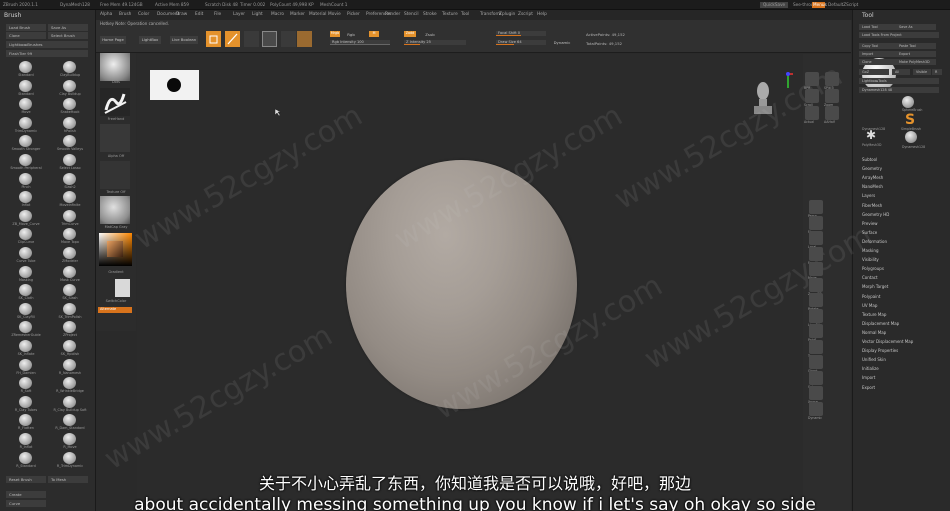  I want to click on tool-section-8: Surface, so click(869, 232).